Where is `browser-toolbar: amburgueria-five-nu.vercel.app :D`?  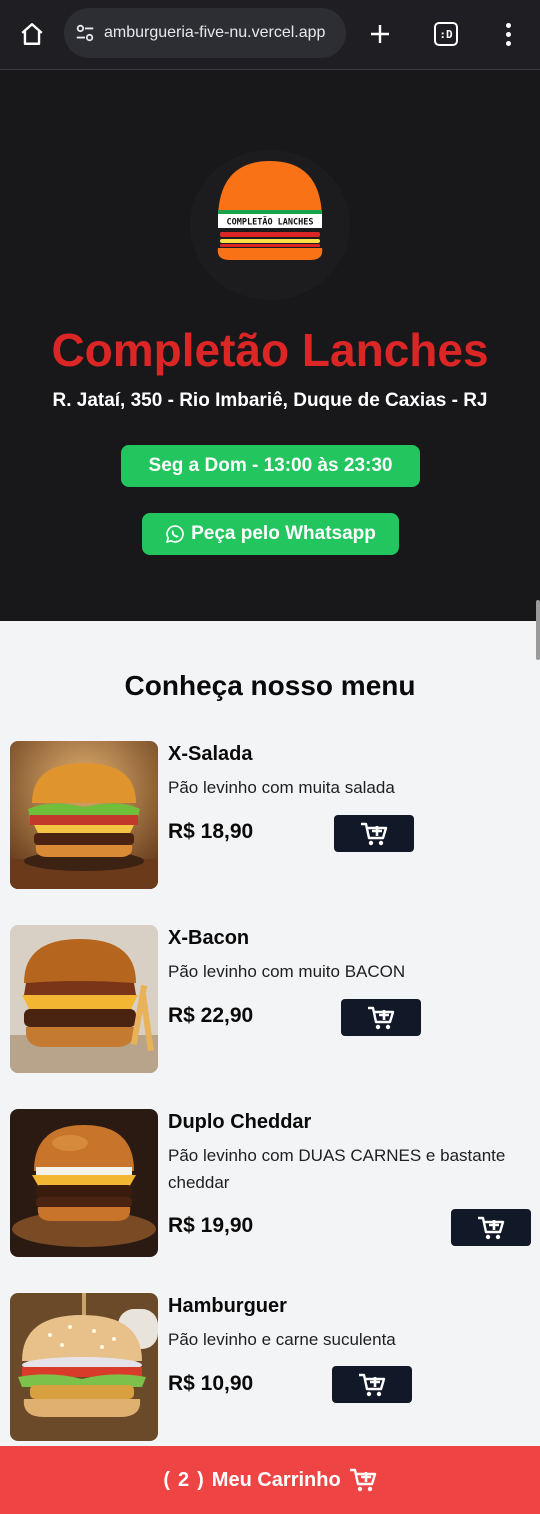
browser-toolbar: amburgueria-five-nu.vercel.app :D is located at coordinates (270, 35).